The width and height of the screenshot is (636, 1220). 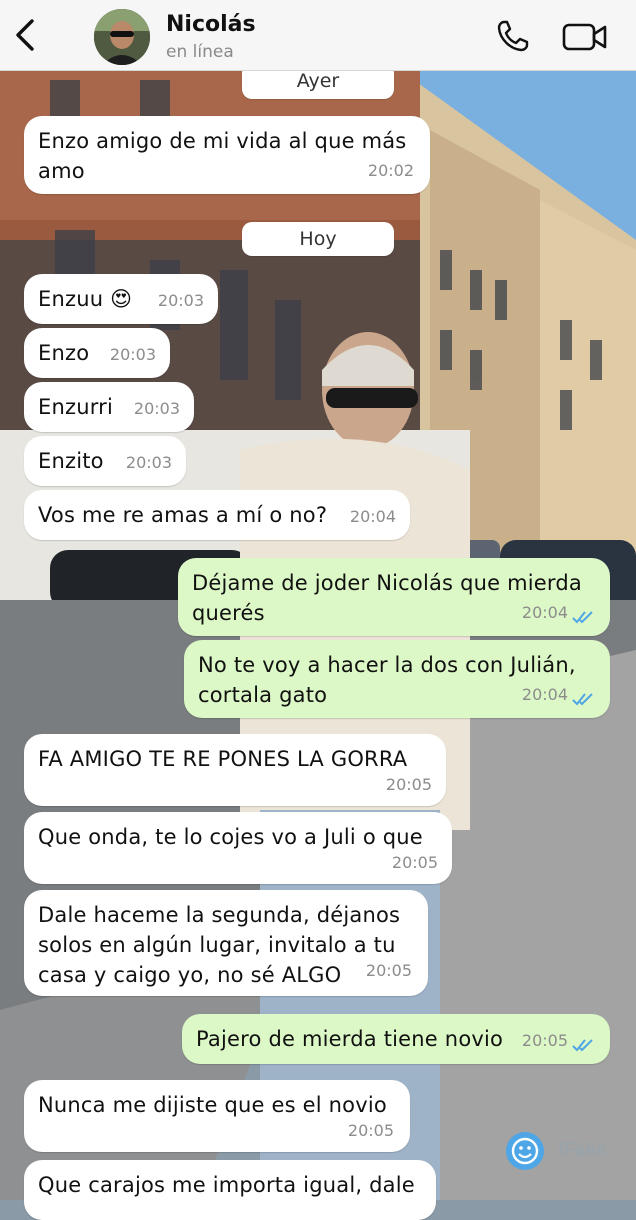 I want to click on message-text: Enzo amigo de mi vida al que más amo, so click(x=222, y=156).